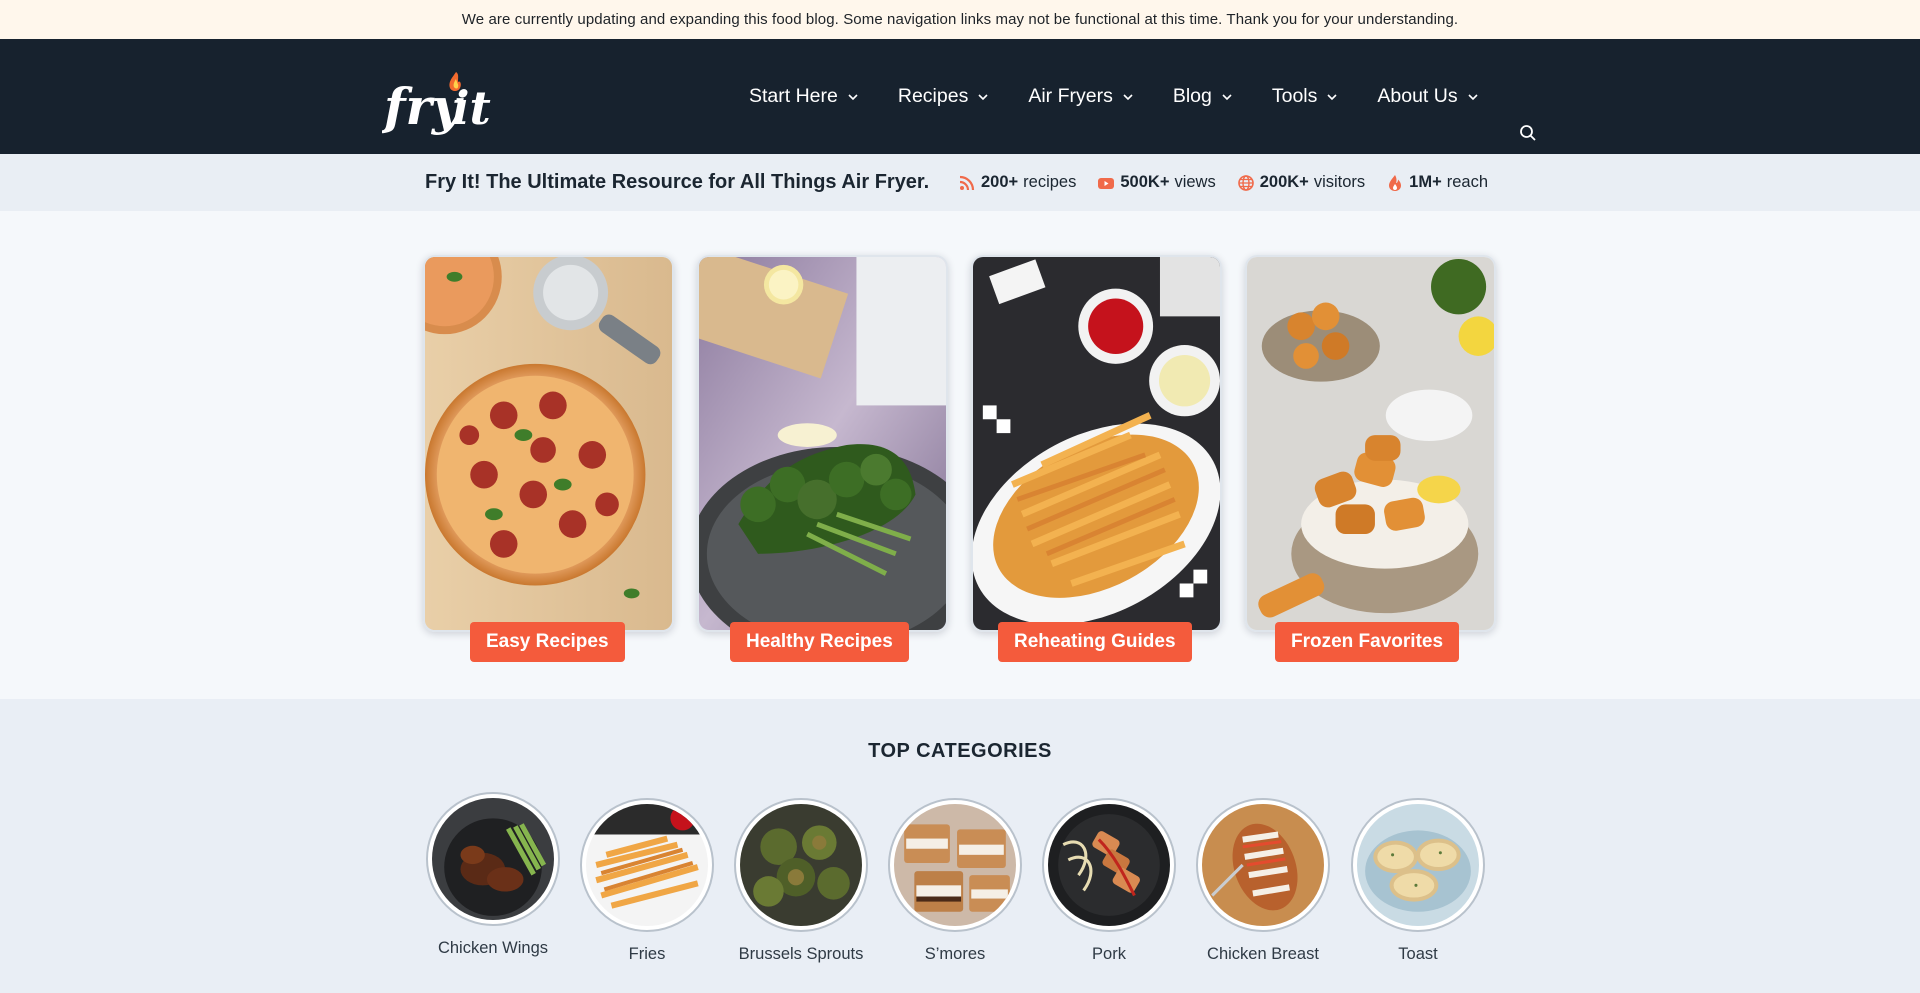  Describe the element at coordinates (1467, 182) in the screenshot. I see `stat-label: reach` at that location.